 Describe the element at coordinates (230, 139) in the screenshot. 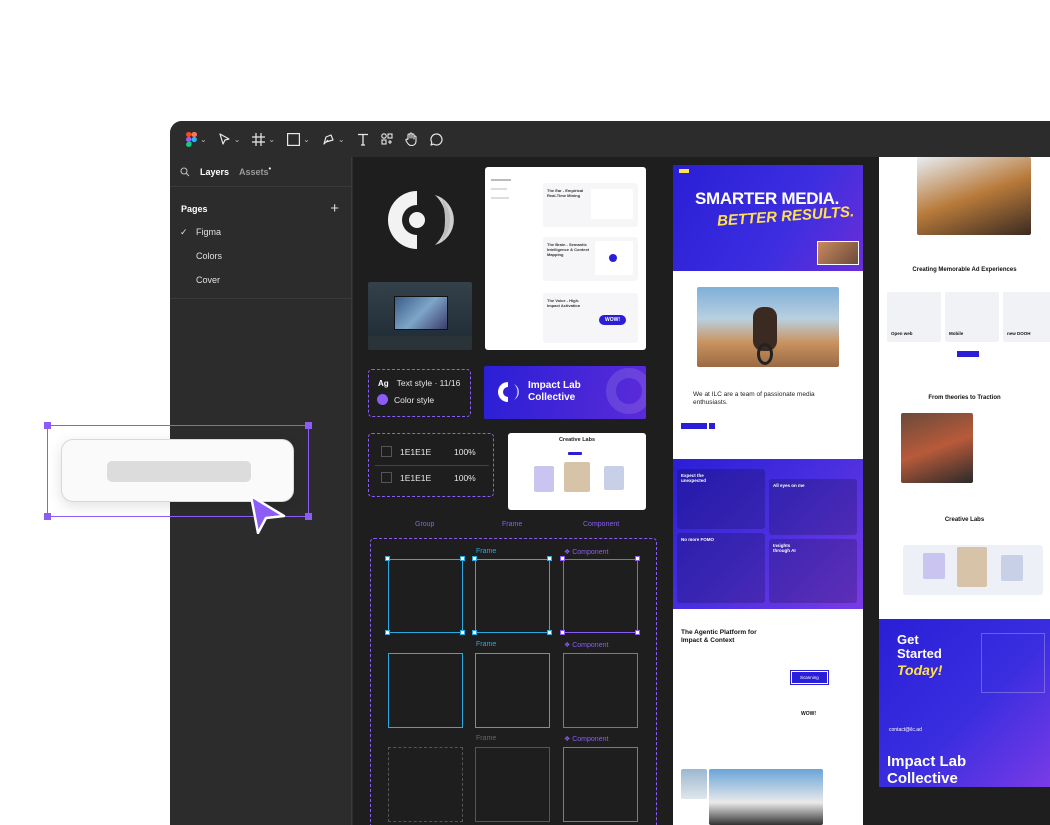

I see `move-tool-button: ⌄` at that location.